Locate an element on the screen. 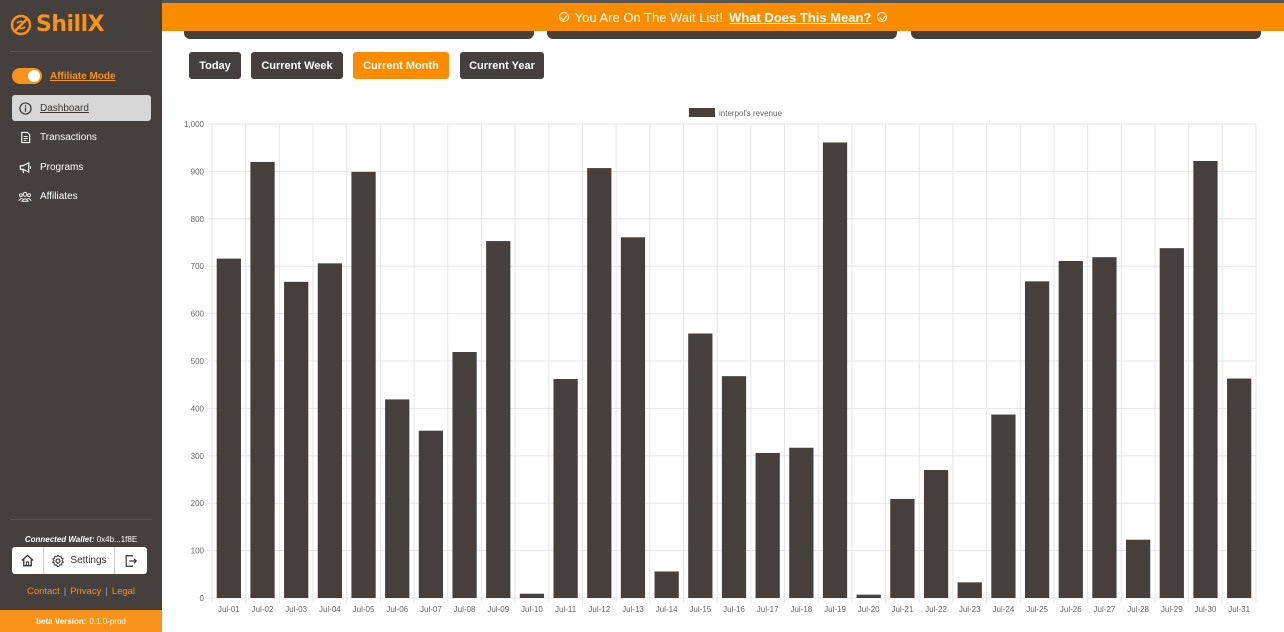  sidebar-item-label: Programs is located at coordinates (62, 167).